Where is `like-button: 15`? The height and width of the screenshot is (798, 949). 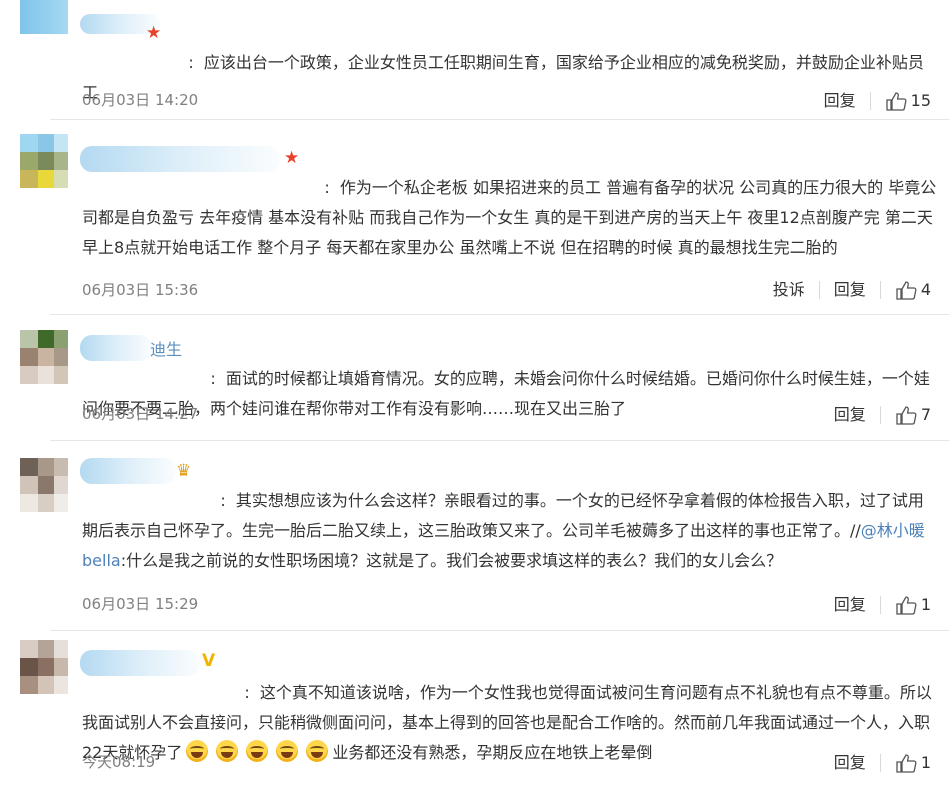 like-button: 15 is located at coordinates (908, 101).